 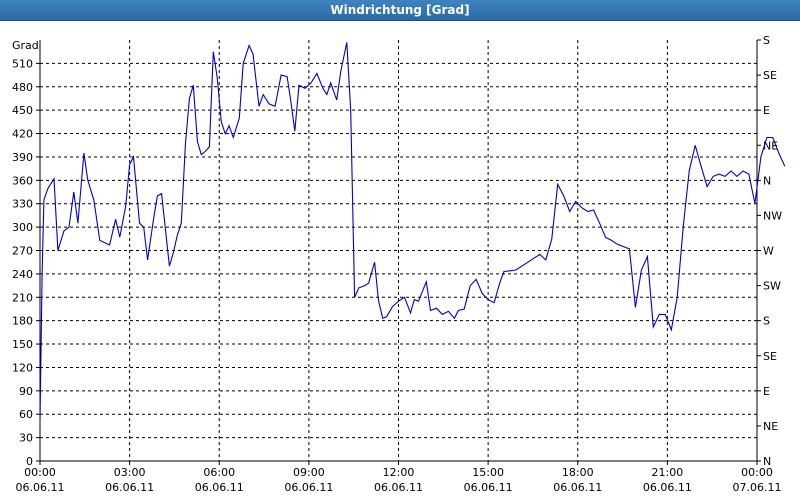 What do you see at coordinates (772, 215) in the screenshot?
I see `right-tick-label: NW` at bounding box center [772, 215].